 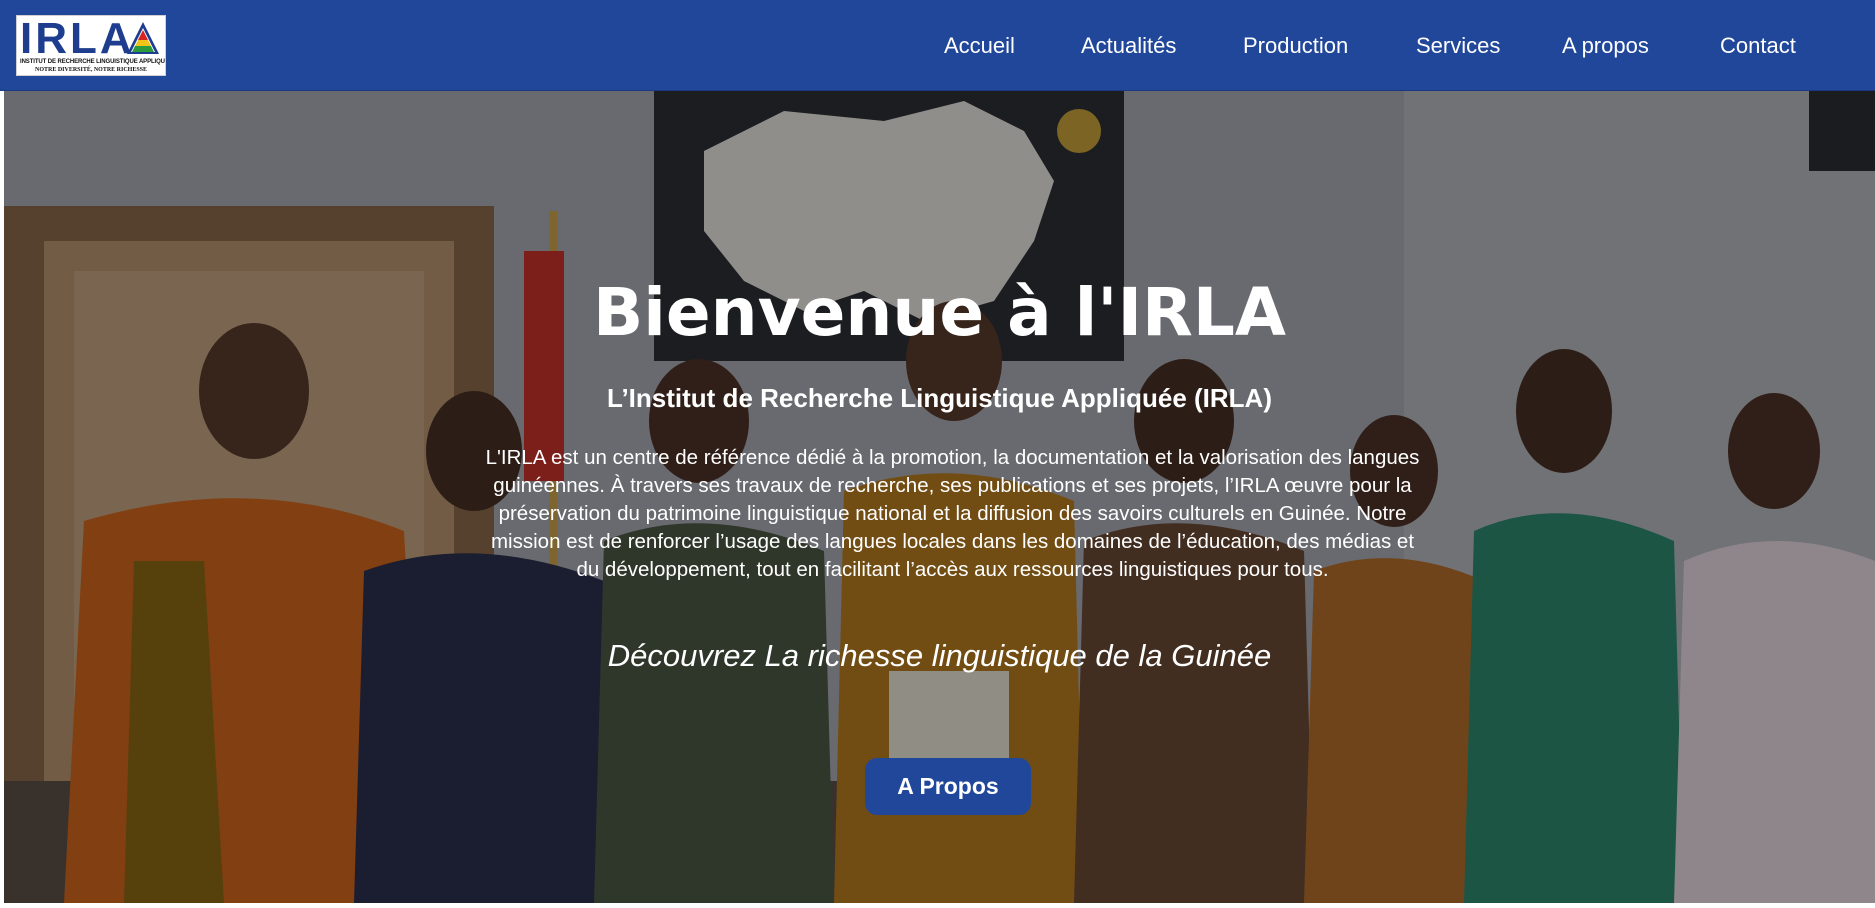 What do you see at coordinates (1758, 46) in the screenshot?
I see `nav-item-contact: Contact` at bounding box center [1758, 46].